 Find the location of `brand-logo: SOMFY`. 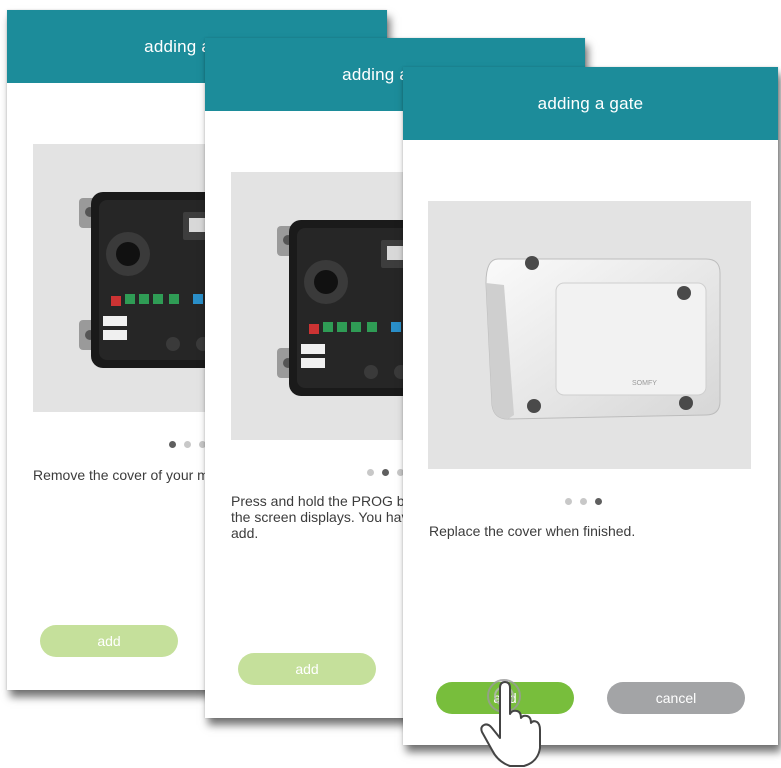

brand-logo: SOMFY is located at coordinates (644, 383).